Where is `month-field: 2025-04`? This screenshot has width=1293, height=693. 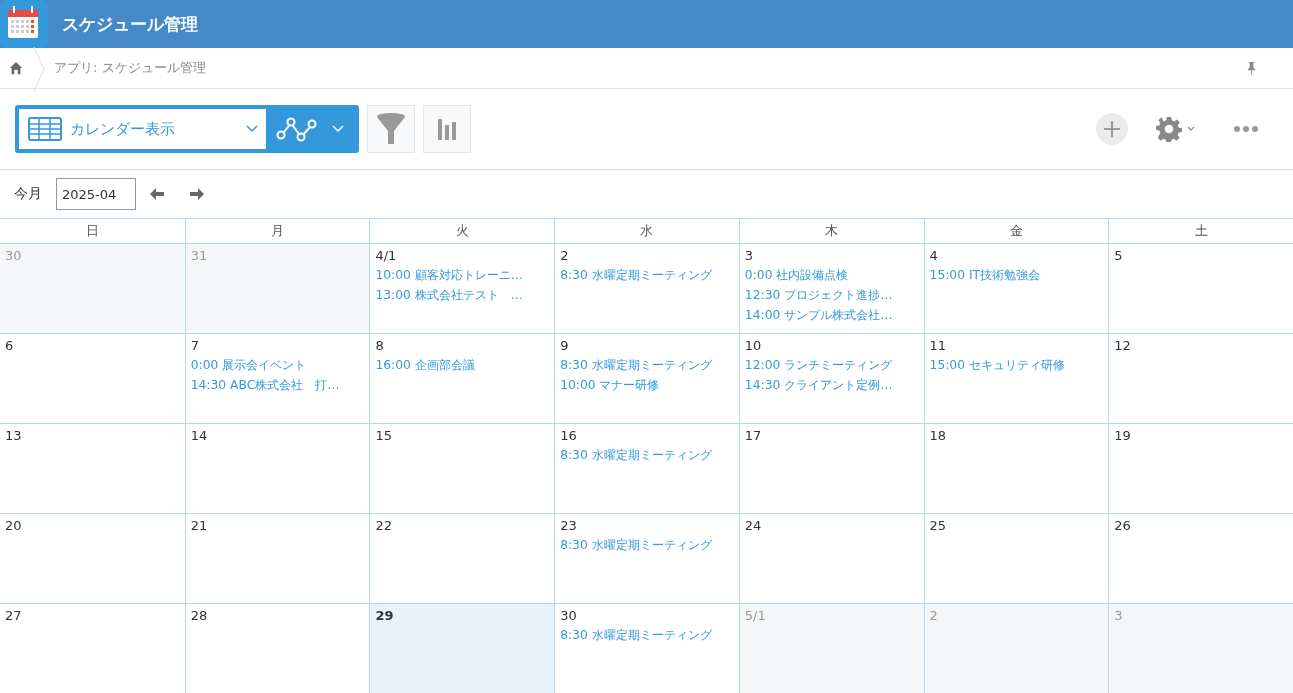 month-field: 2025-04 is located at coordinates (96, 194).